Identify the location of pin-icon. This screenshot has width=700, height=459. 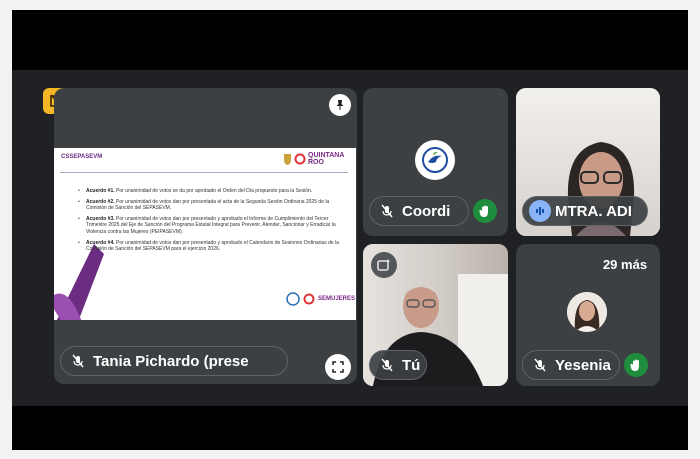
(340, 105).